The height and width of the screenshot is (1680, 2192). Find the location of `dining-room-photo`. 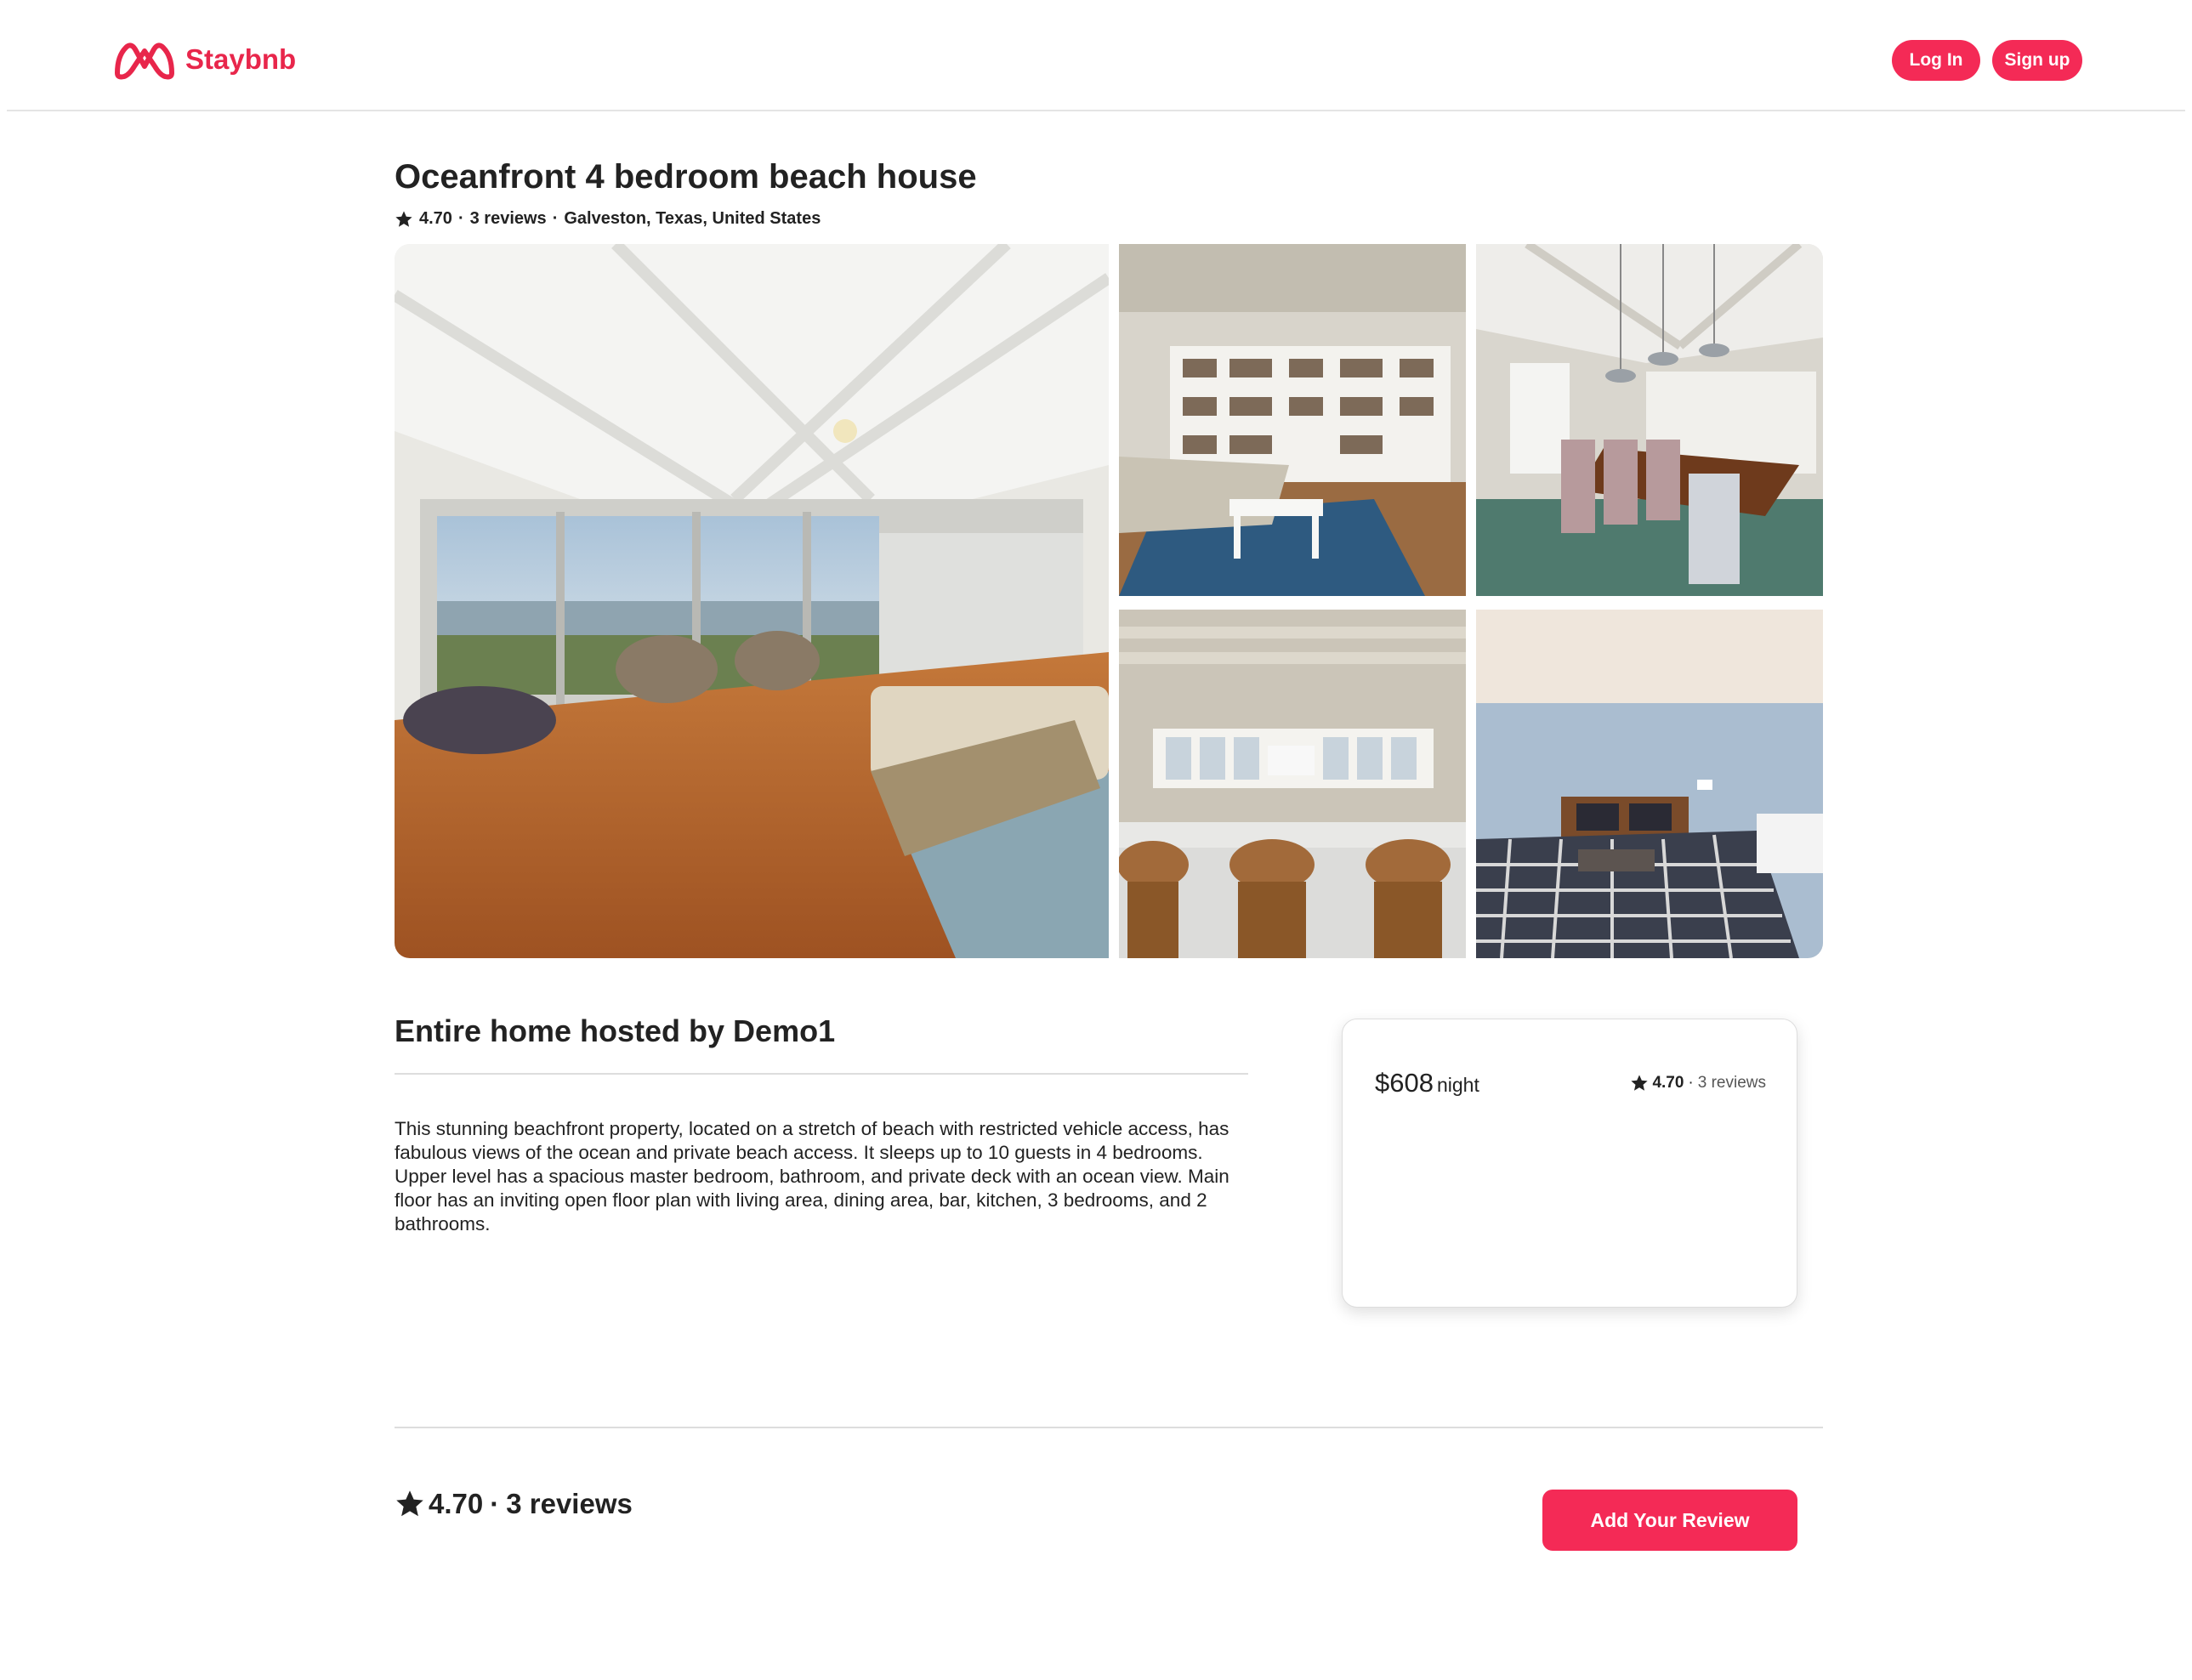

dining-room-photo is located at coordinates (1649, 420).